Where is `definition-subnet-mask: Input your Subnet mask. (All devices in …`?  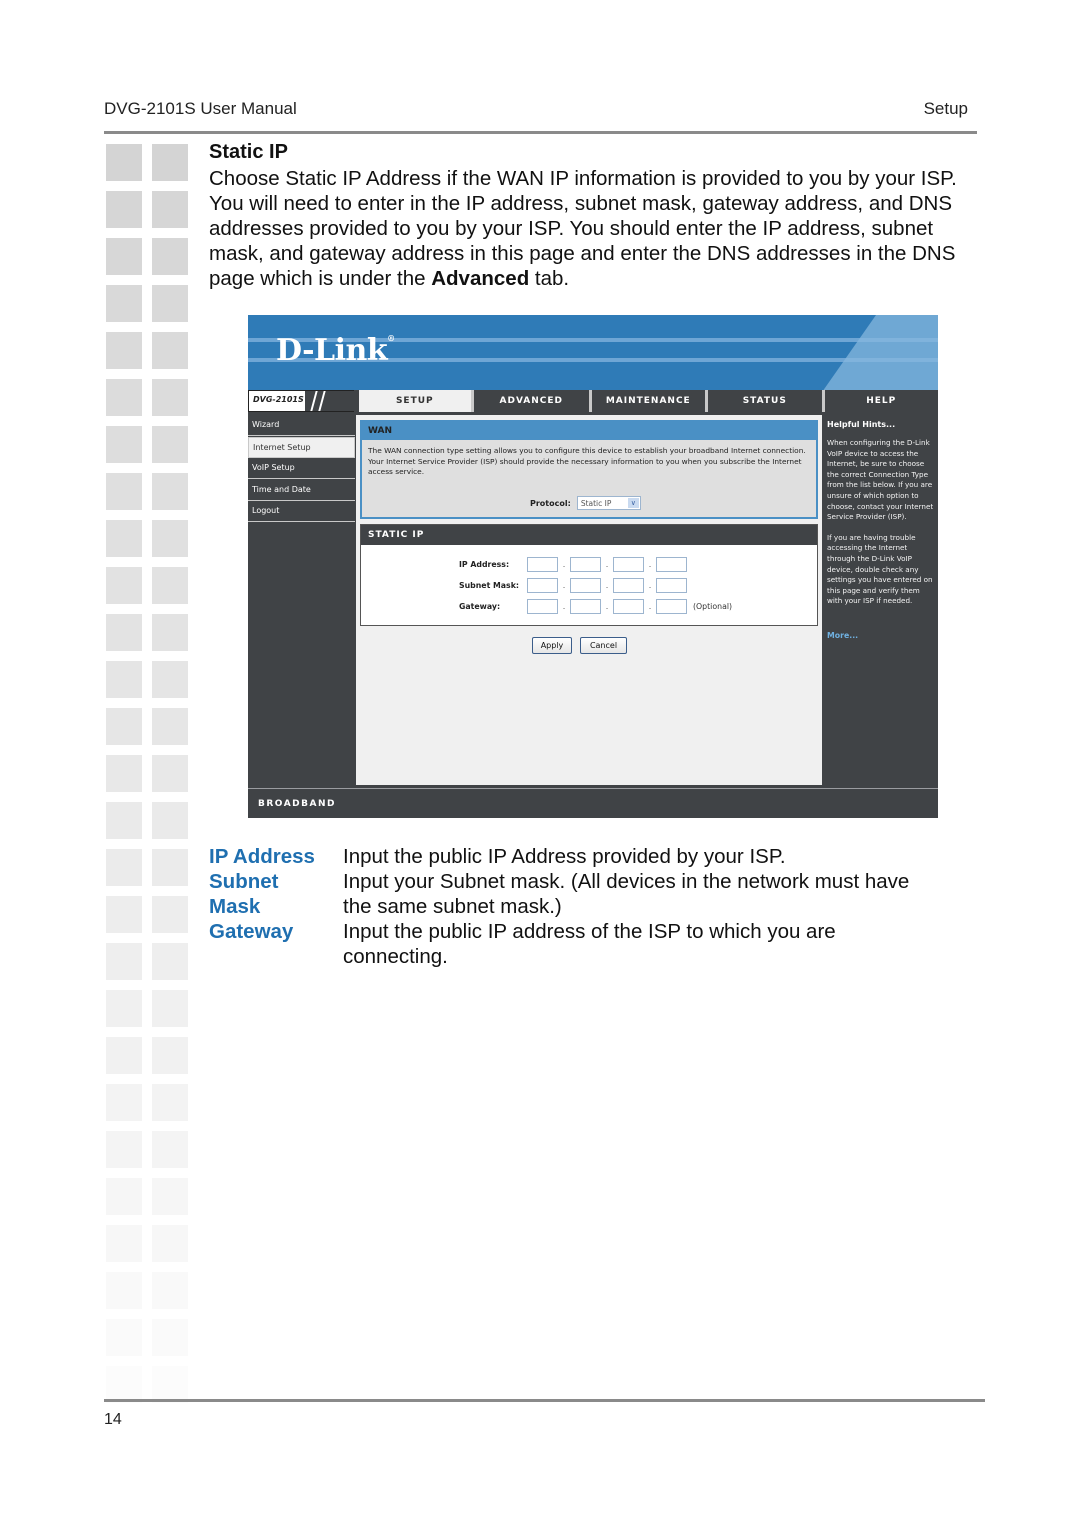
definition-subnet-mask: Input your Subnet mask. (All devices in … is located at coordinates (626, 881).